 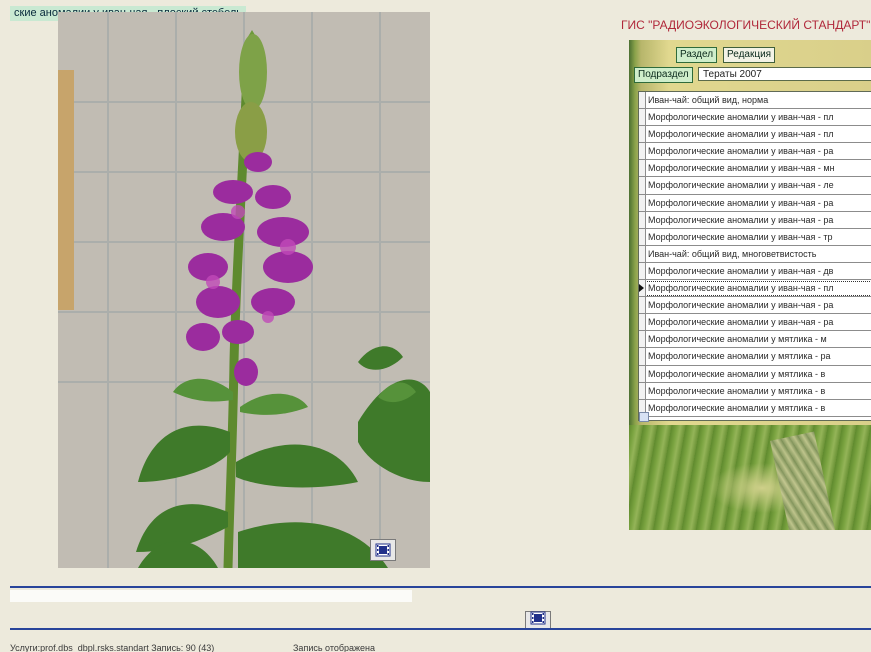 What do you see at coordinates (803, 480) in the screenshot?
I see `road-track` at bounding box center [803, 480].